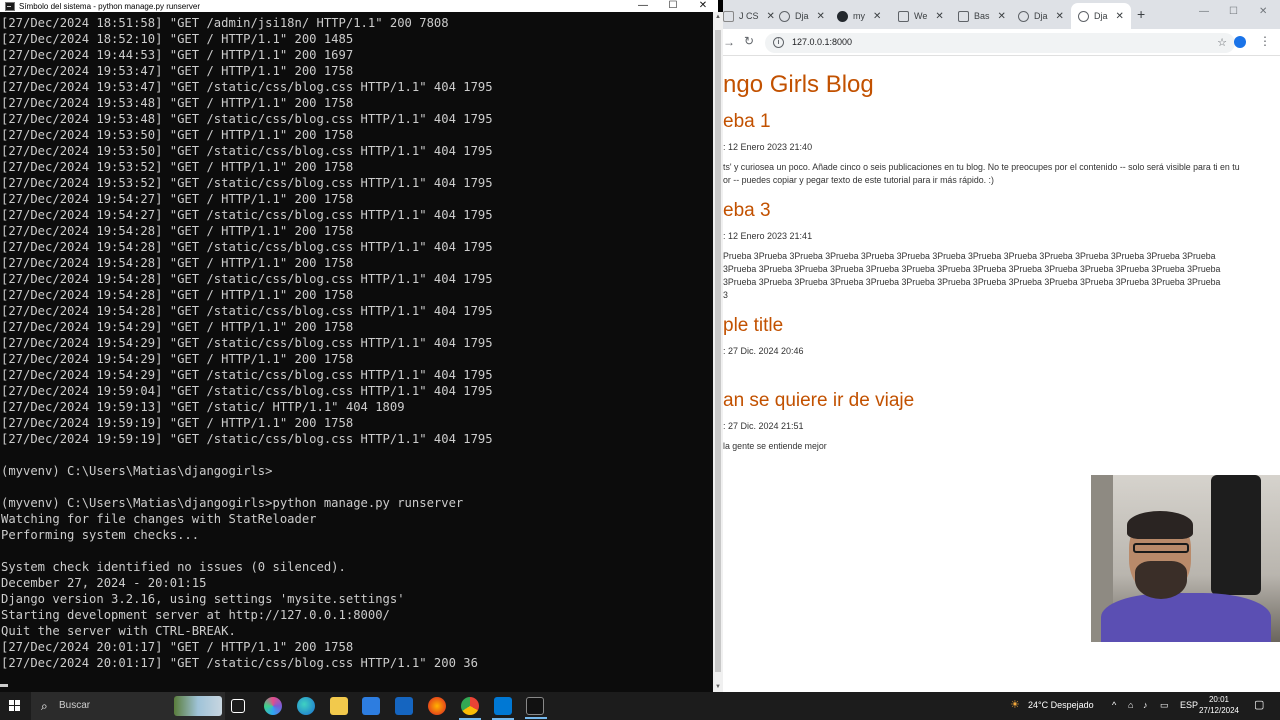 Image resolution: width=1280 pixels, height=720 pixels. Describe the element at coordinates (1219, 710) in the screenshot. I see `clock-date: 27/12/2024` at that location.